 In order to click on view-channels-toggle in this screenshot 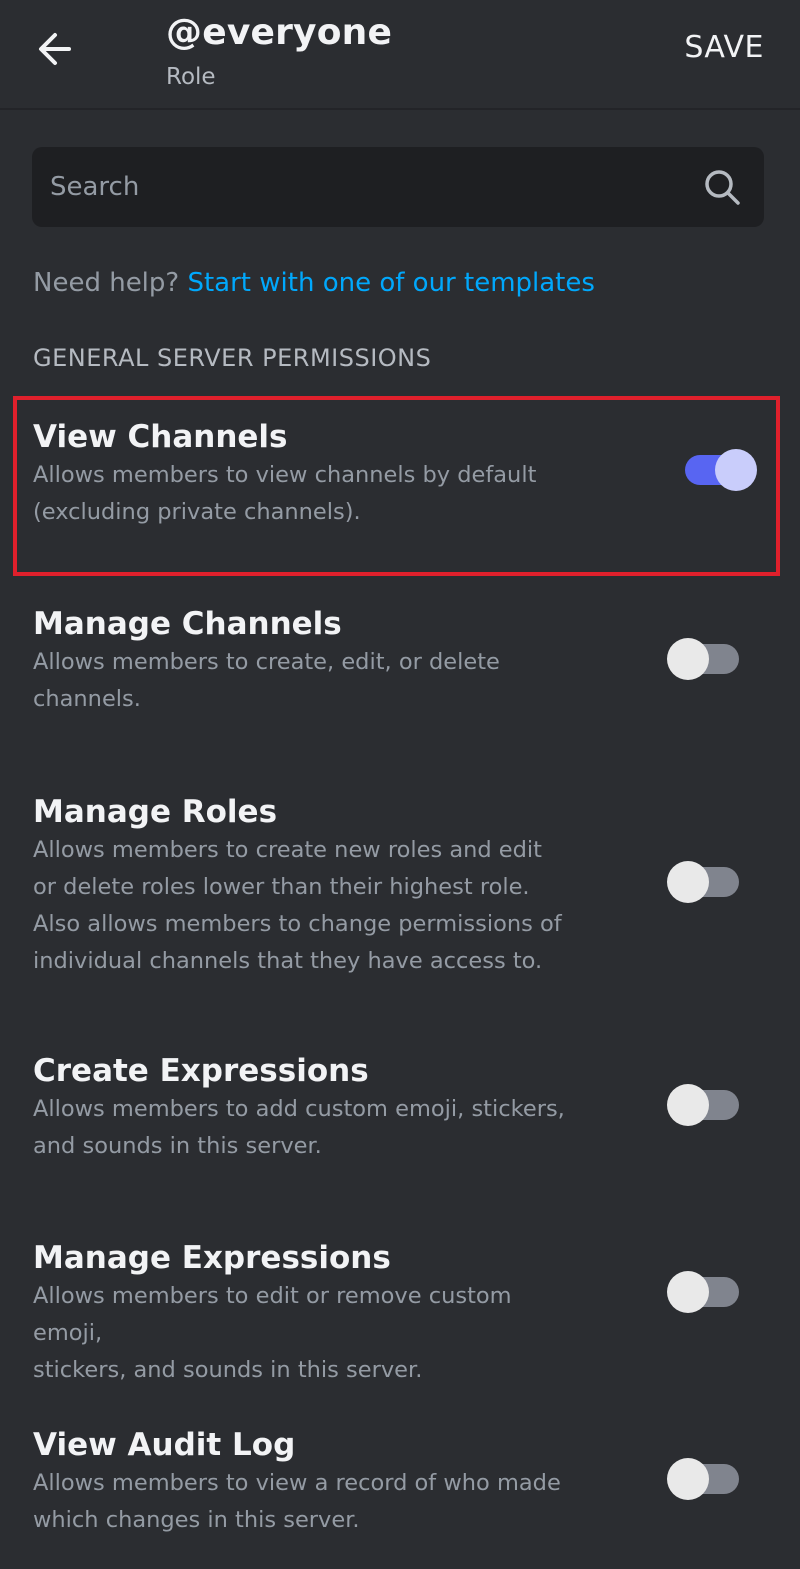, I will do `click(721, 470)`.